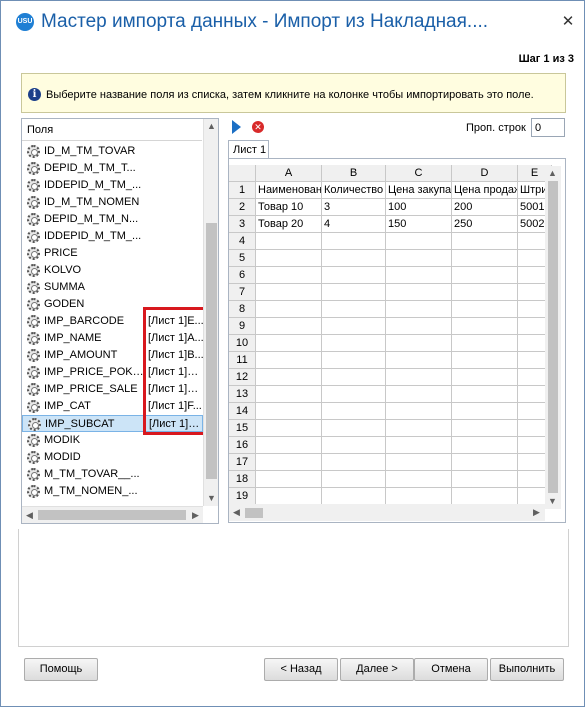  Describe the element at coordinates (242, 394) in the screenshot. I see `row-header: 13` at that location.